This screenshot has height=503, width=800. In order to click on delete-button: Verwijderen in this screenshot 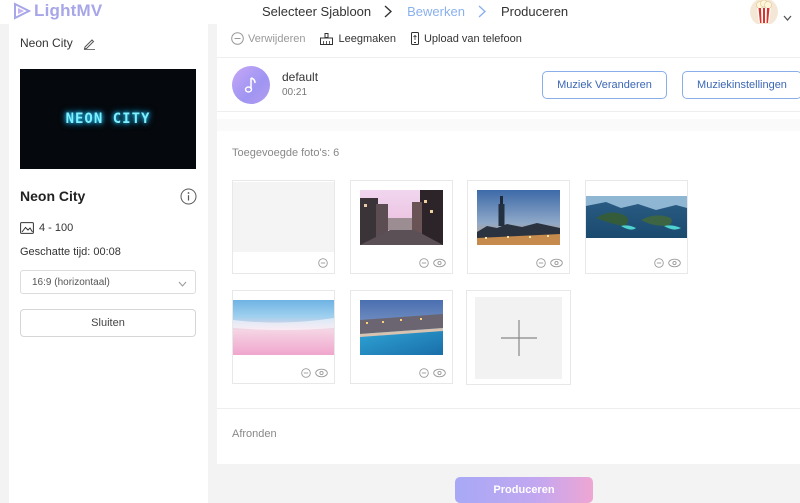, I will do `click(268, 38)`.